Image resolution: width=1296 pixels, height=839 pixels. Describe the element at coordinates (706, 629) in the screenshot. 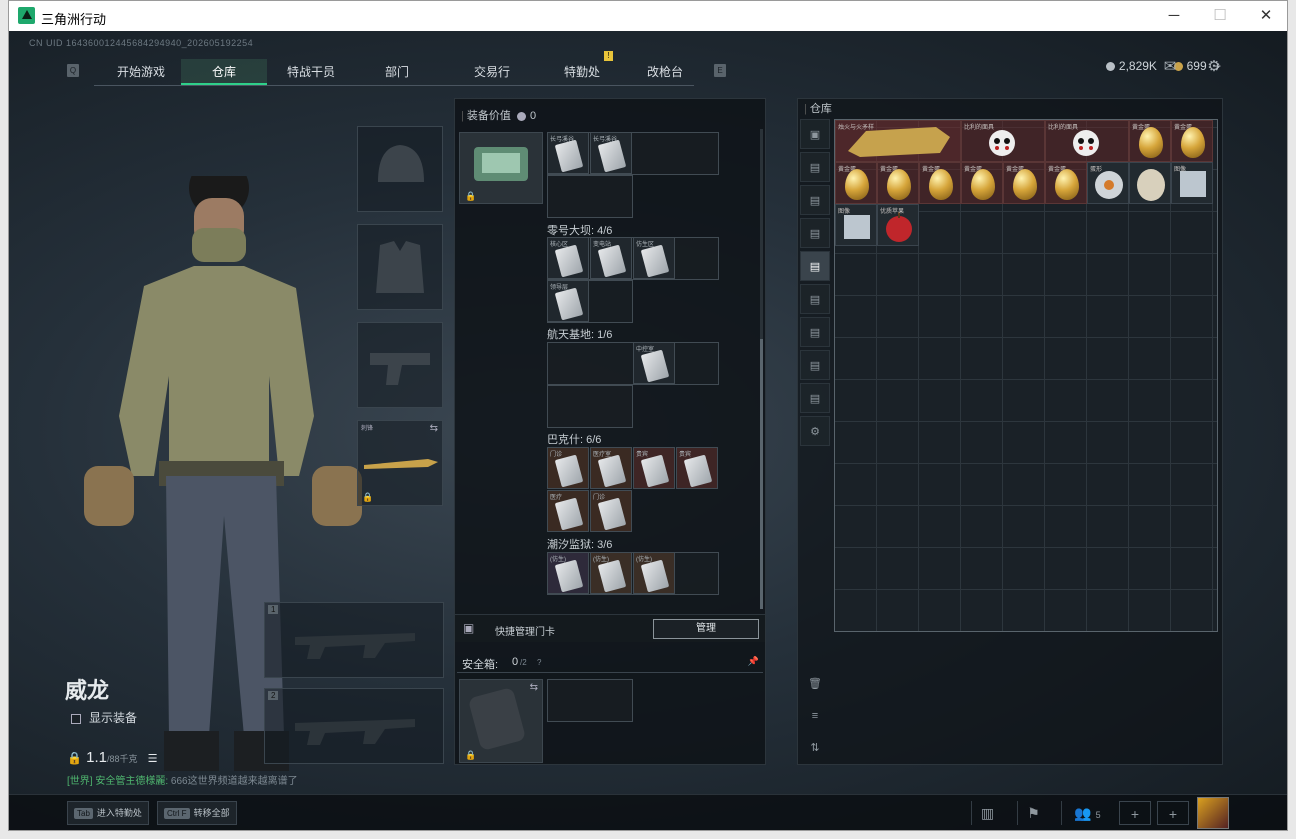

I see `manage-button: 管理` at that location.